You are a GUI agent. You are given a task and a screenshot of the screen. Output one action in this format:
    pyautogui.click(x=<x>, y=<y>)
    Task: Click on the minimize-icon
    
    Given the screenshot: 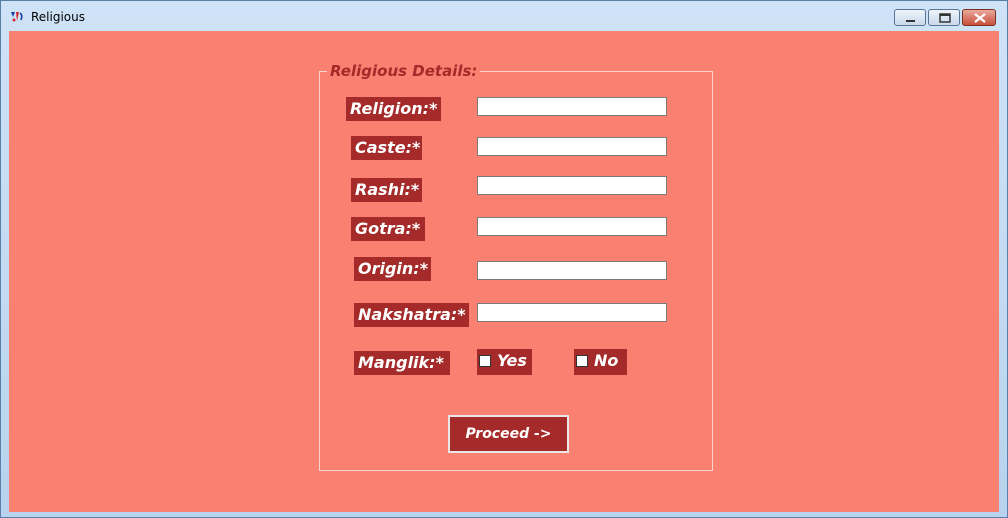 What is the action you would take?
    pyautogui.click(x=910, y=21)
    